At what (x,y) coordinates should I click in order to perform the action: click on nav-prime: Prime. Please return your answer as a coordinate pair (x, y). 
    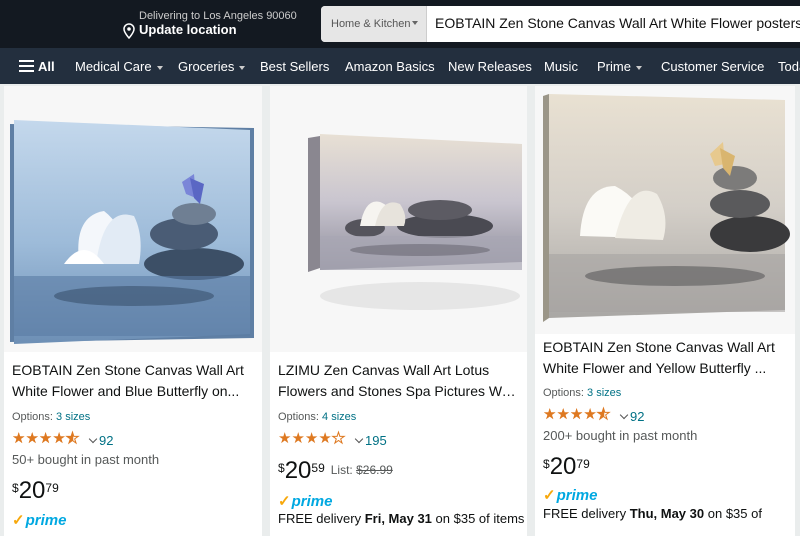
    Looking at the image, I should click on (619, 66).